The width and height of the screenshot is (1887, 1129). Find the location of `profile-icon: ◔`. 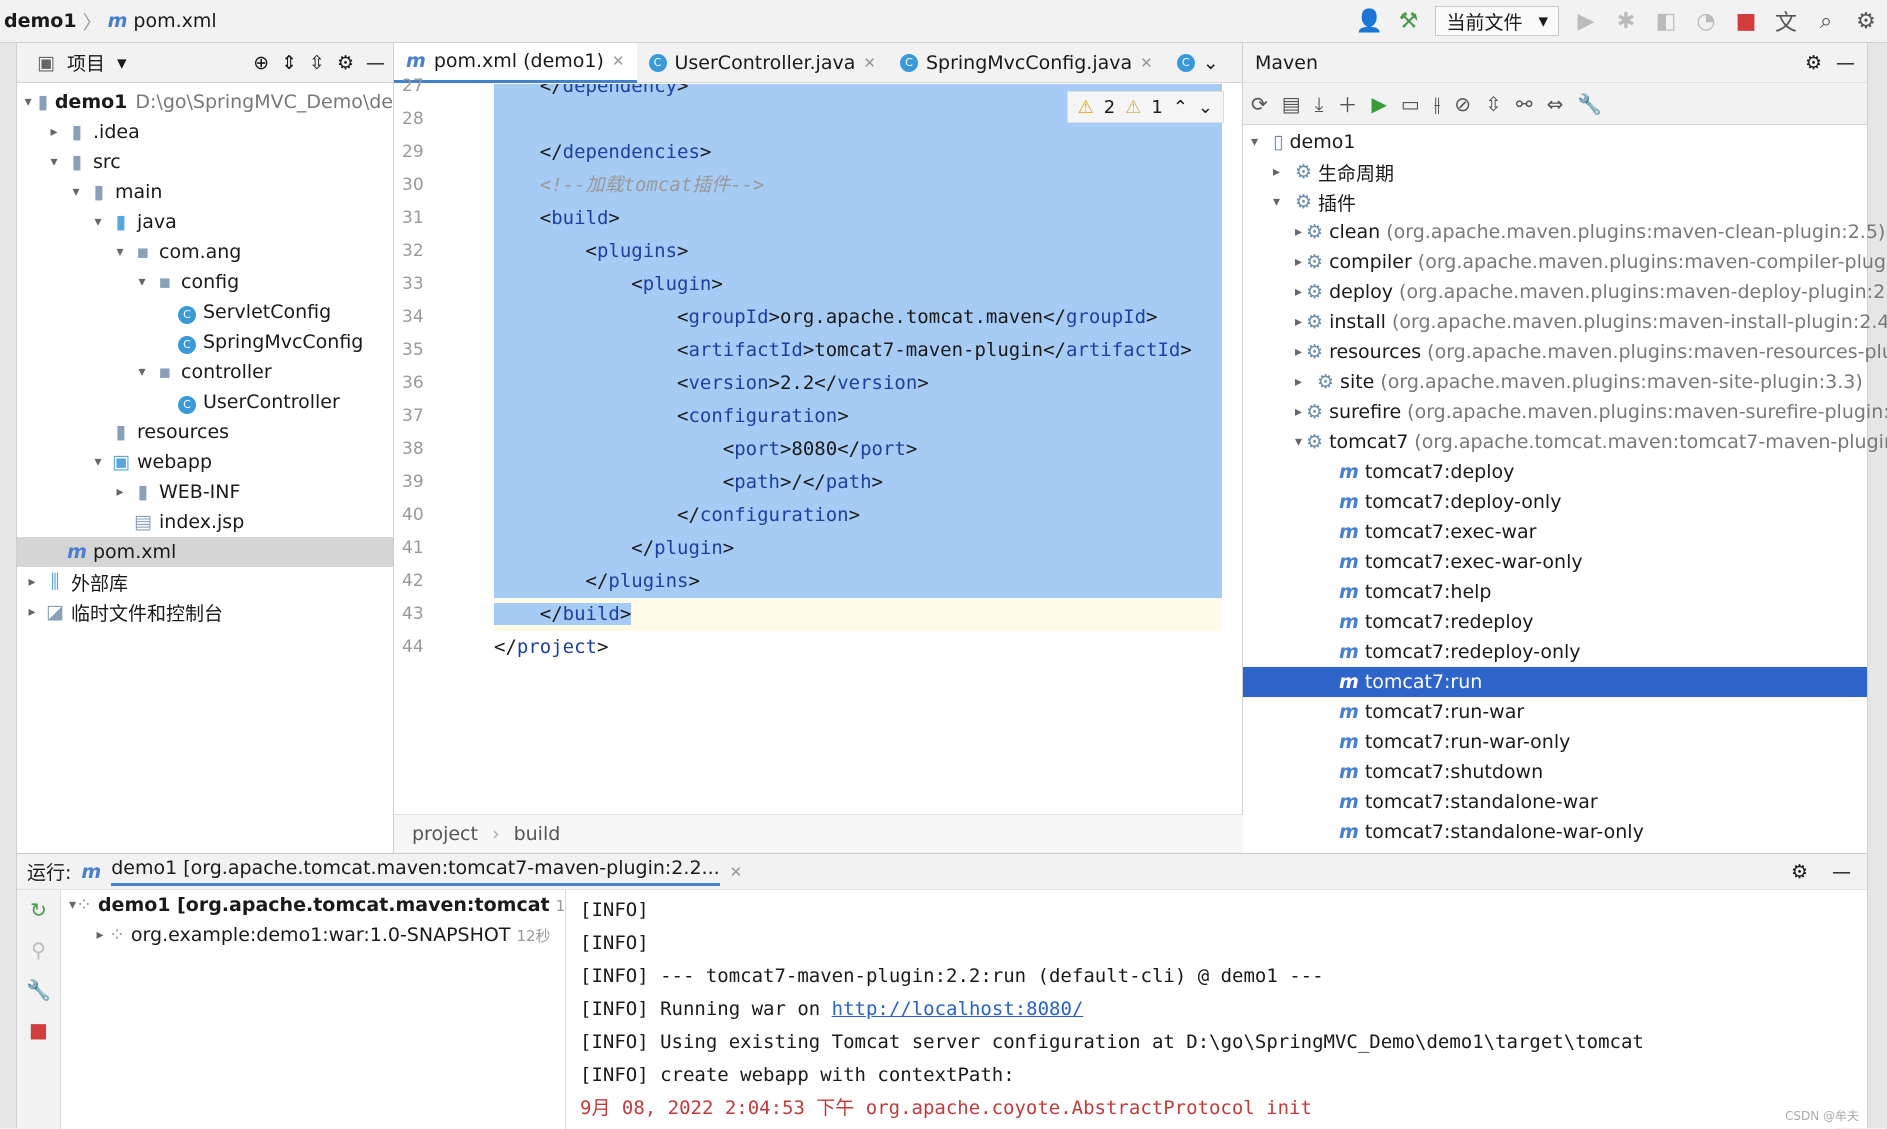

profile-icon: ◔ is located at coordinates (1706, 21).